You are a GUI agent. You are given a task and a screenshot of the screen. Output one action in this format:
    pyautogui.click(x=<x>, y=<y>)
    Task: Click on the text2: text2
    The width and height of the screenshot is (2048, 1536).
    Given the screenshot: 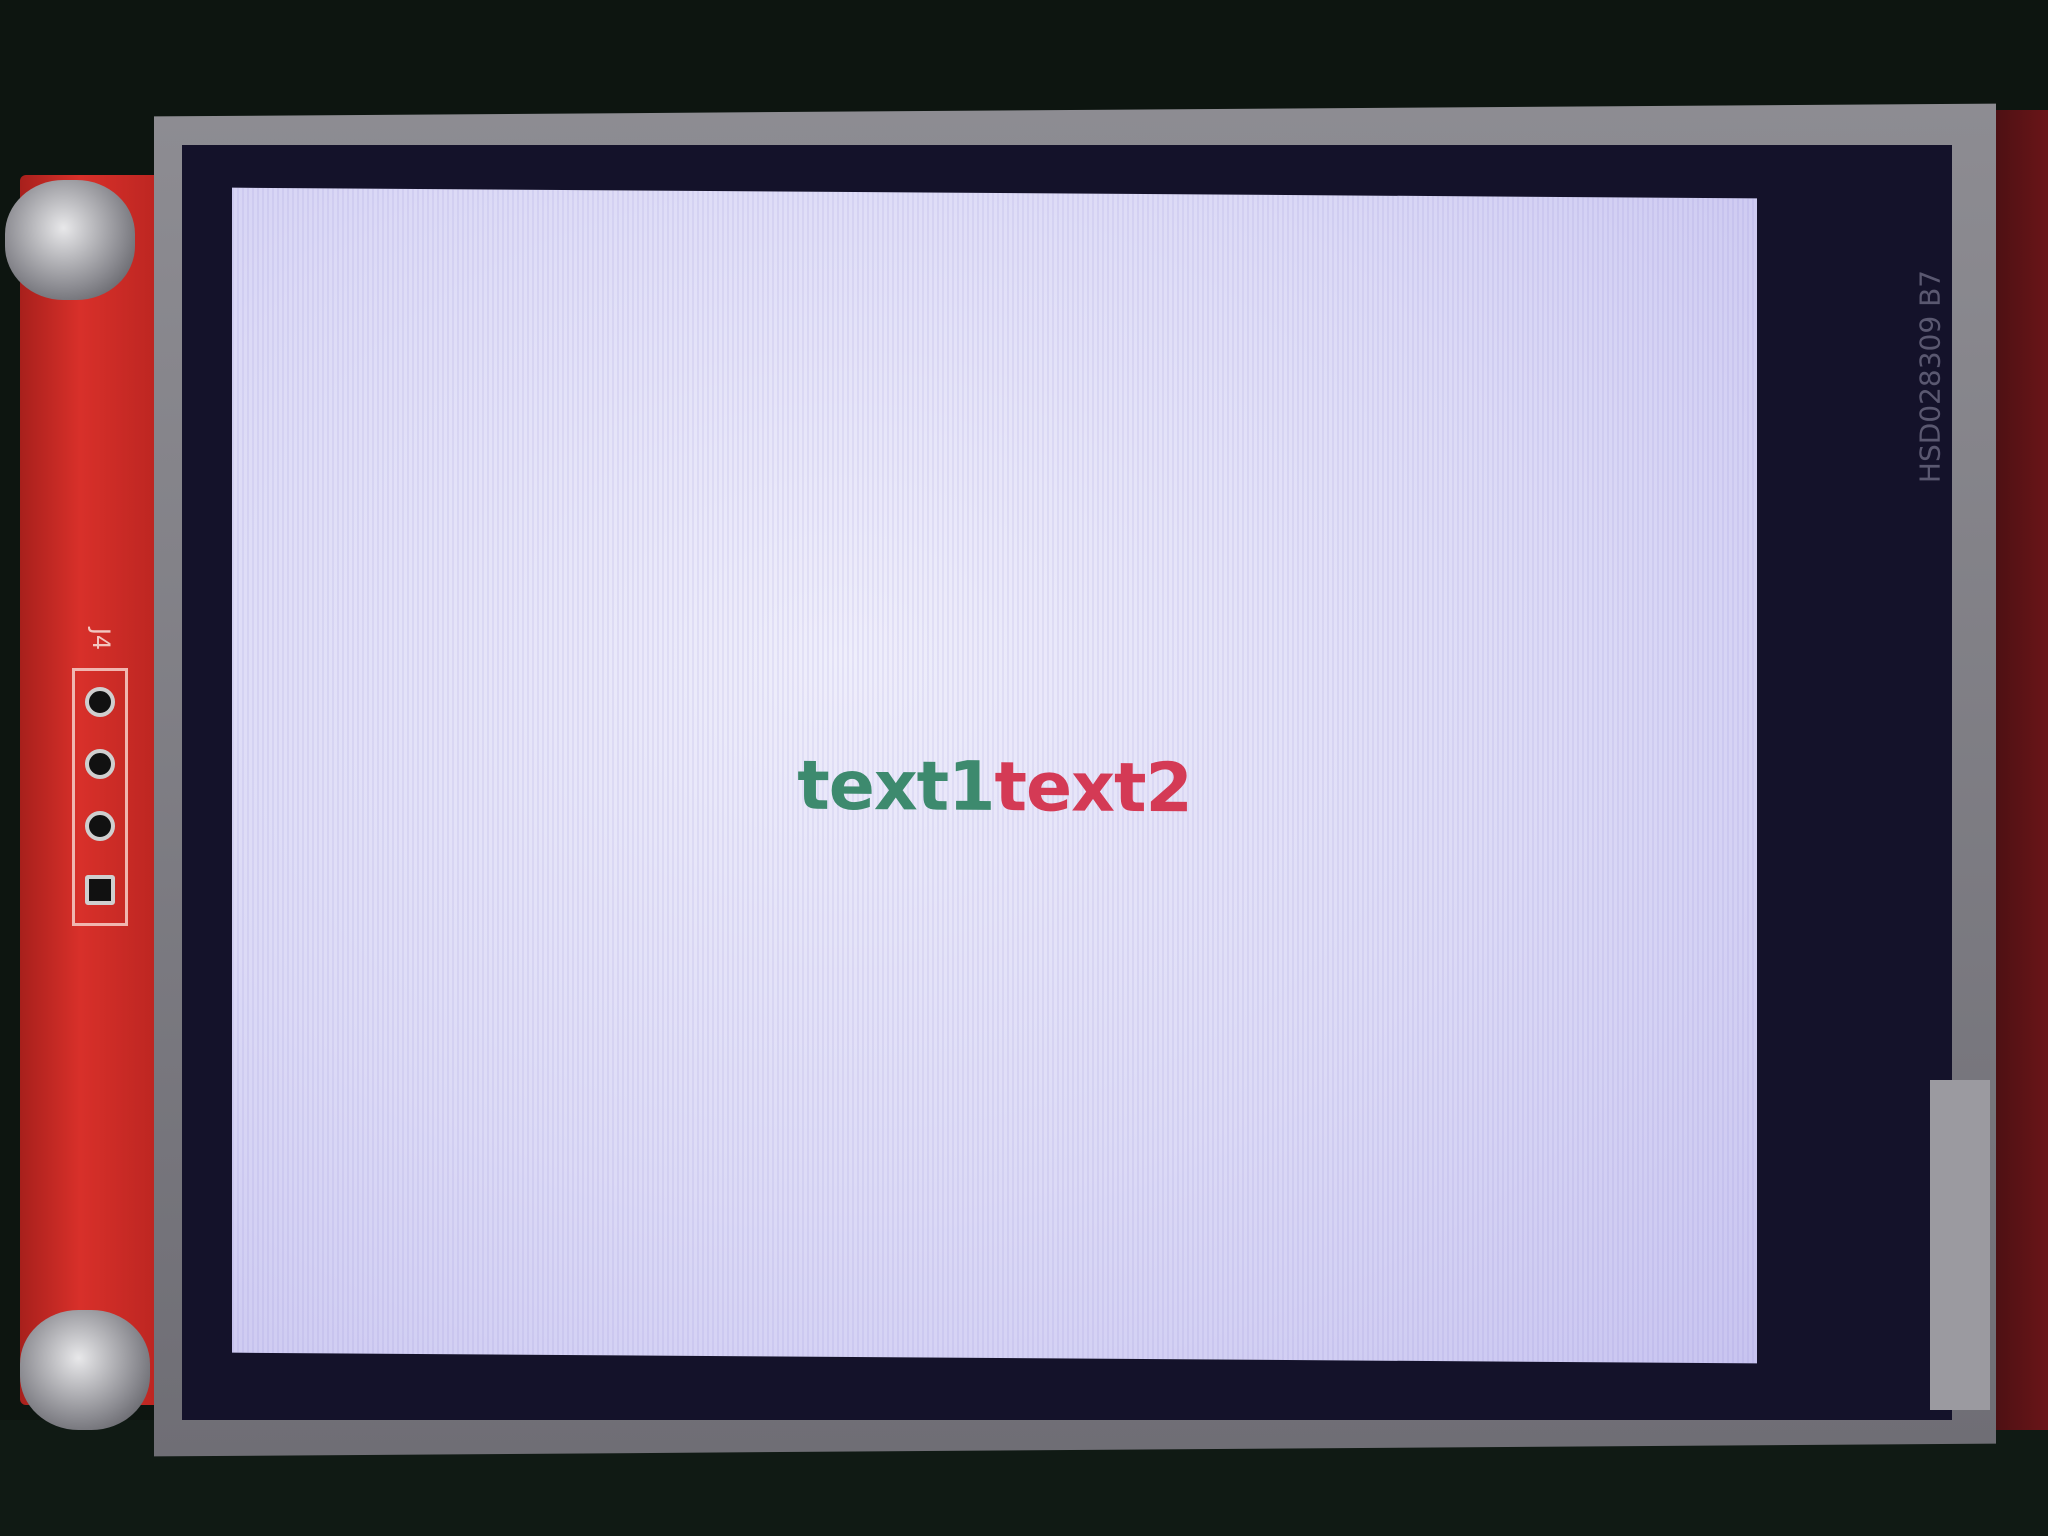 What is the action you would take?
    pyautogui.click(x=1093, y=788)
    